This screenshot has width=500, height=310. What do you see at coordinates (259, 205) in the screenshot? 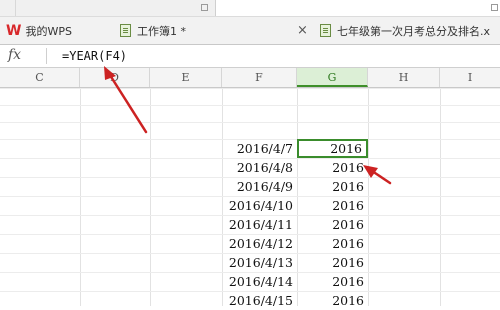
I see `date-cell: 2016/4/10` at bounding box center [259, 205].